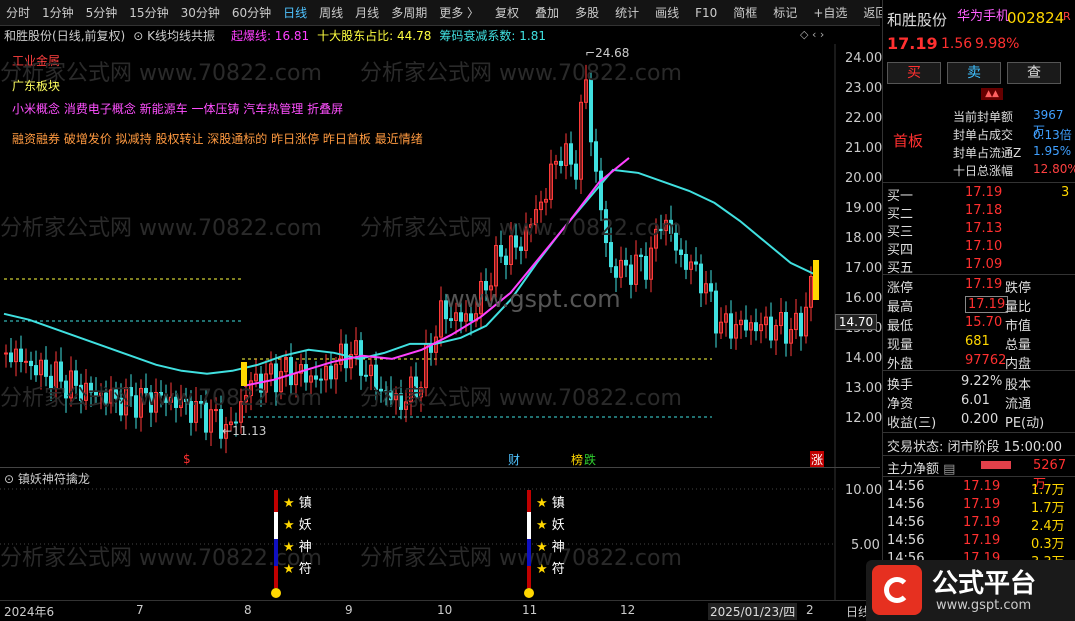  I want to click on time-label: 2, so click(810, 610).